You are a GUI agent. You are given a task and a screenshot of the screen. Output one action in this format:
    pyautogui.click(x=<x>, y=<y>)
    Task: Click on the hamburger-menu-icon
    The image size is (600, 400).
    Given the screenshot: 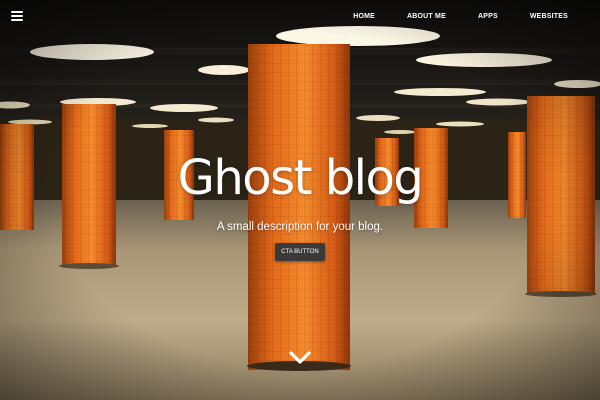 What is the action you would take?
    pyautogui.click(x=18, y=16)
    